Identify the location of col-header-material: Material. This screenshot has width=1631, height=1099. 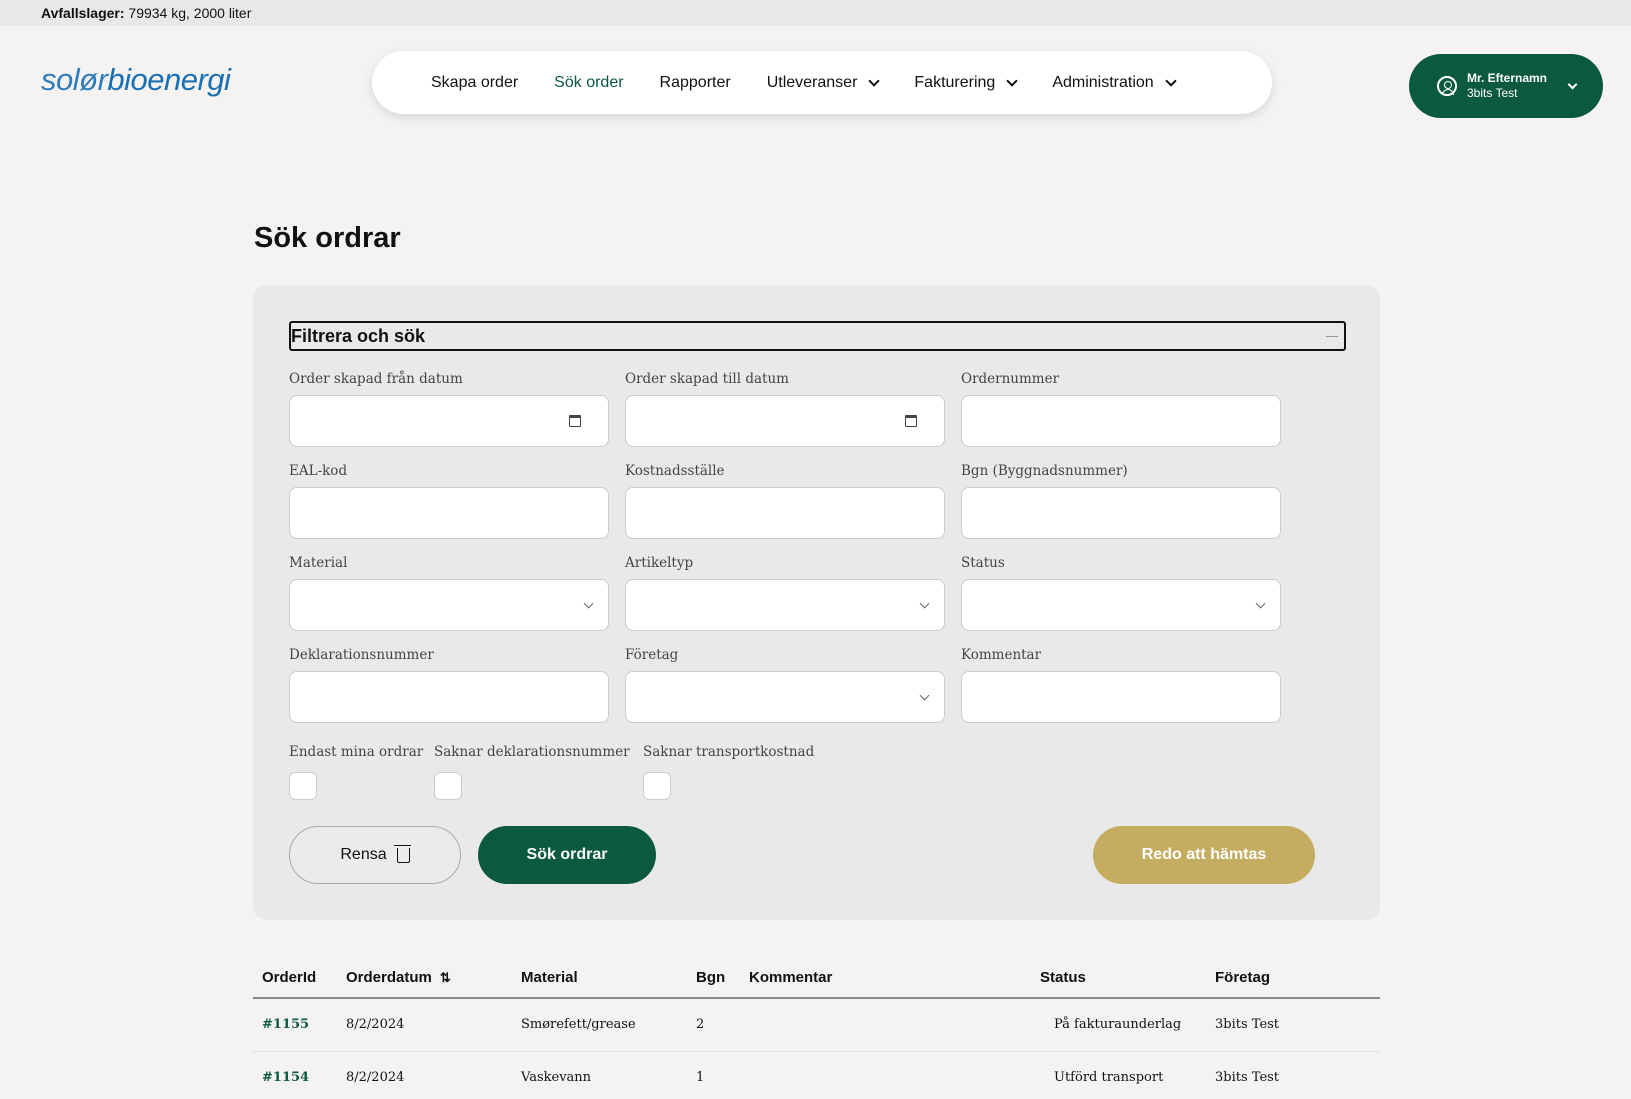
(599, 978).